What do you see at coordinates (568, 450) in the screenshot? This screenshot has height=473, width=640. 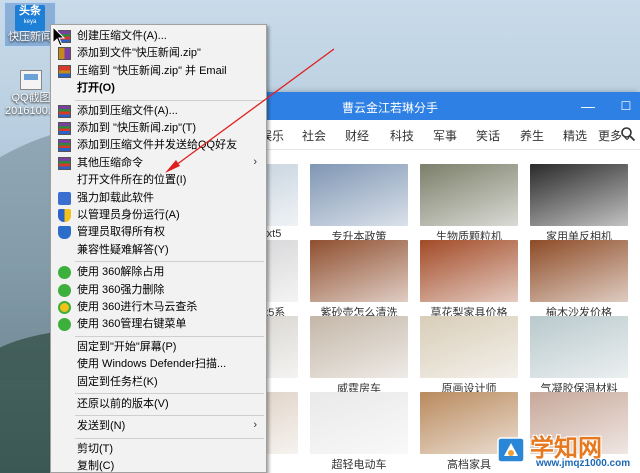 I see `watermark: 学知网 www.jmqz1000.com` at bounding box center [568, 450].